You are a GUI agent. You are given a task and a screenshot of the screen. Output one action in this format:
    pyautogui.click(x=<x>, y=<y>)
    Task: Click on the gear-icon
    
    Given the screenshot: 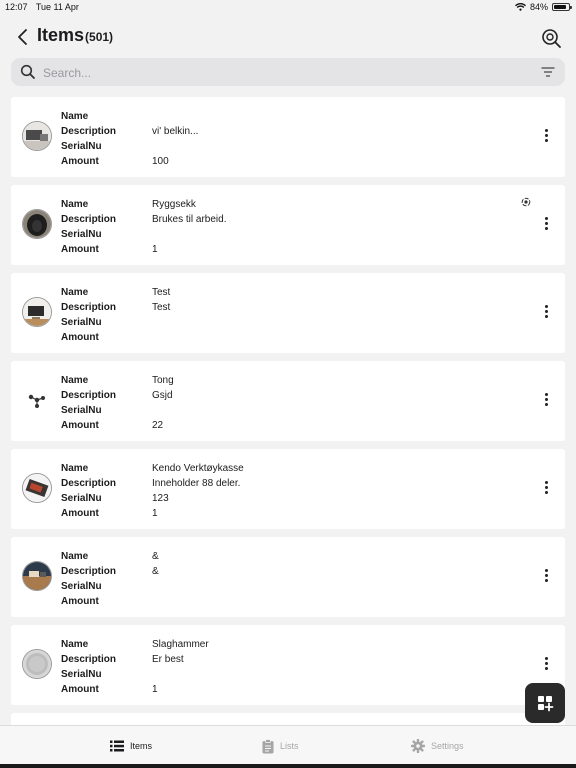 What is the action you would take?
    pyautogui.click(x=418, y=746)
    